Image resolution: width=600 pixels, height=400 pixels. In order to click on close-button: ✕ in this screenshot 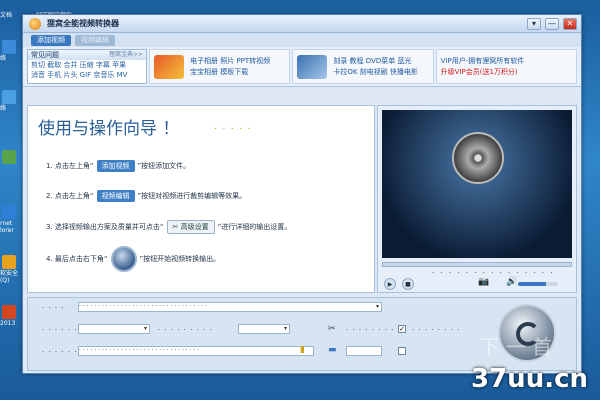, I will do `click(570, 23)`.